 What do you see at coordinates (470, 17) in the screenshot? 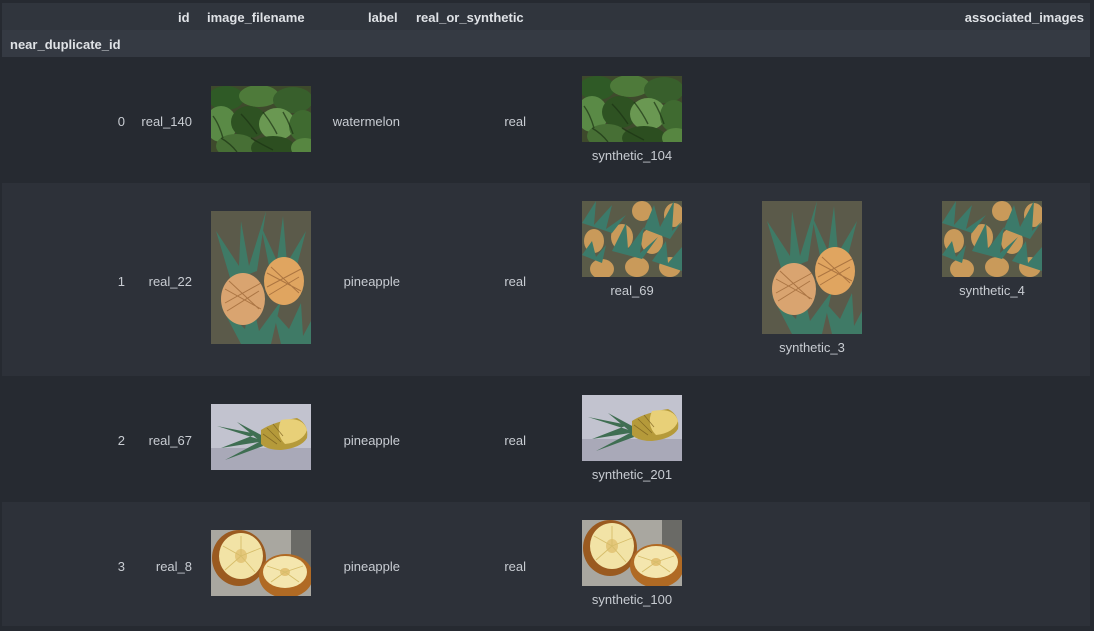
I see `column-header-real-or-synthetic: real_or_synthetic` at bounding box center [470, 17].